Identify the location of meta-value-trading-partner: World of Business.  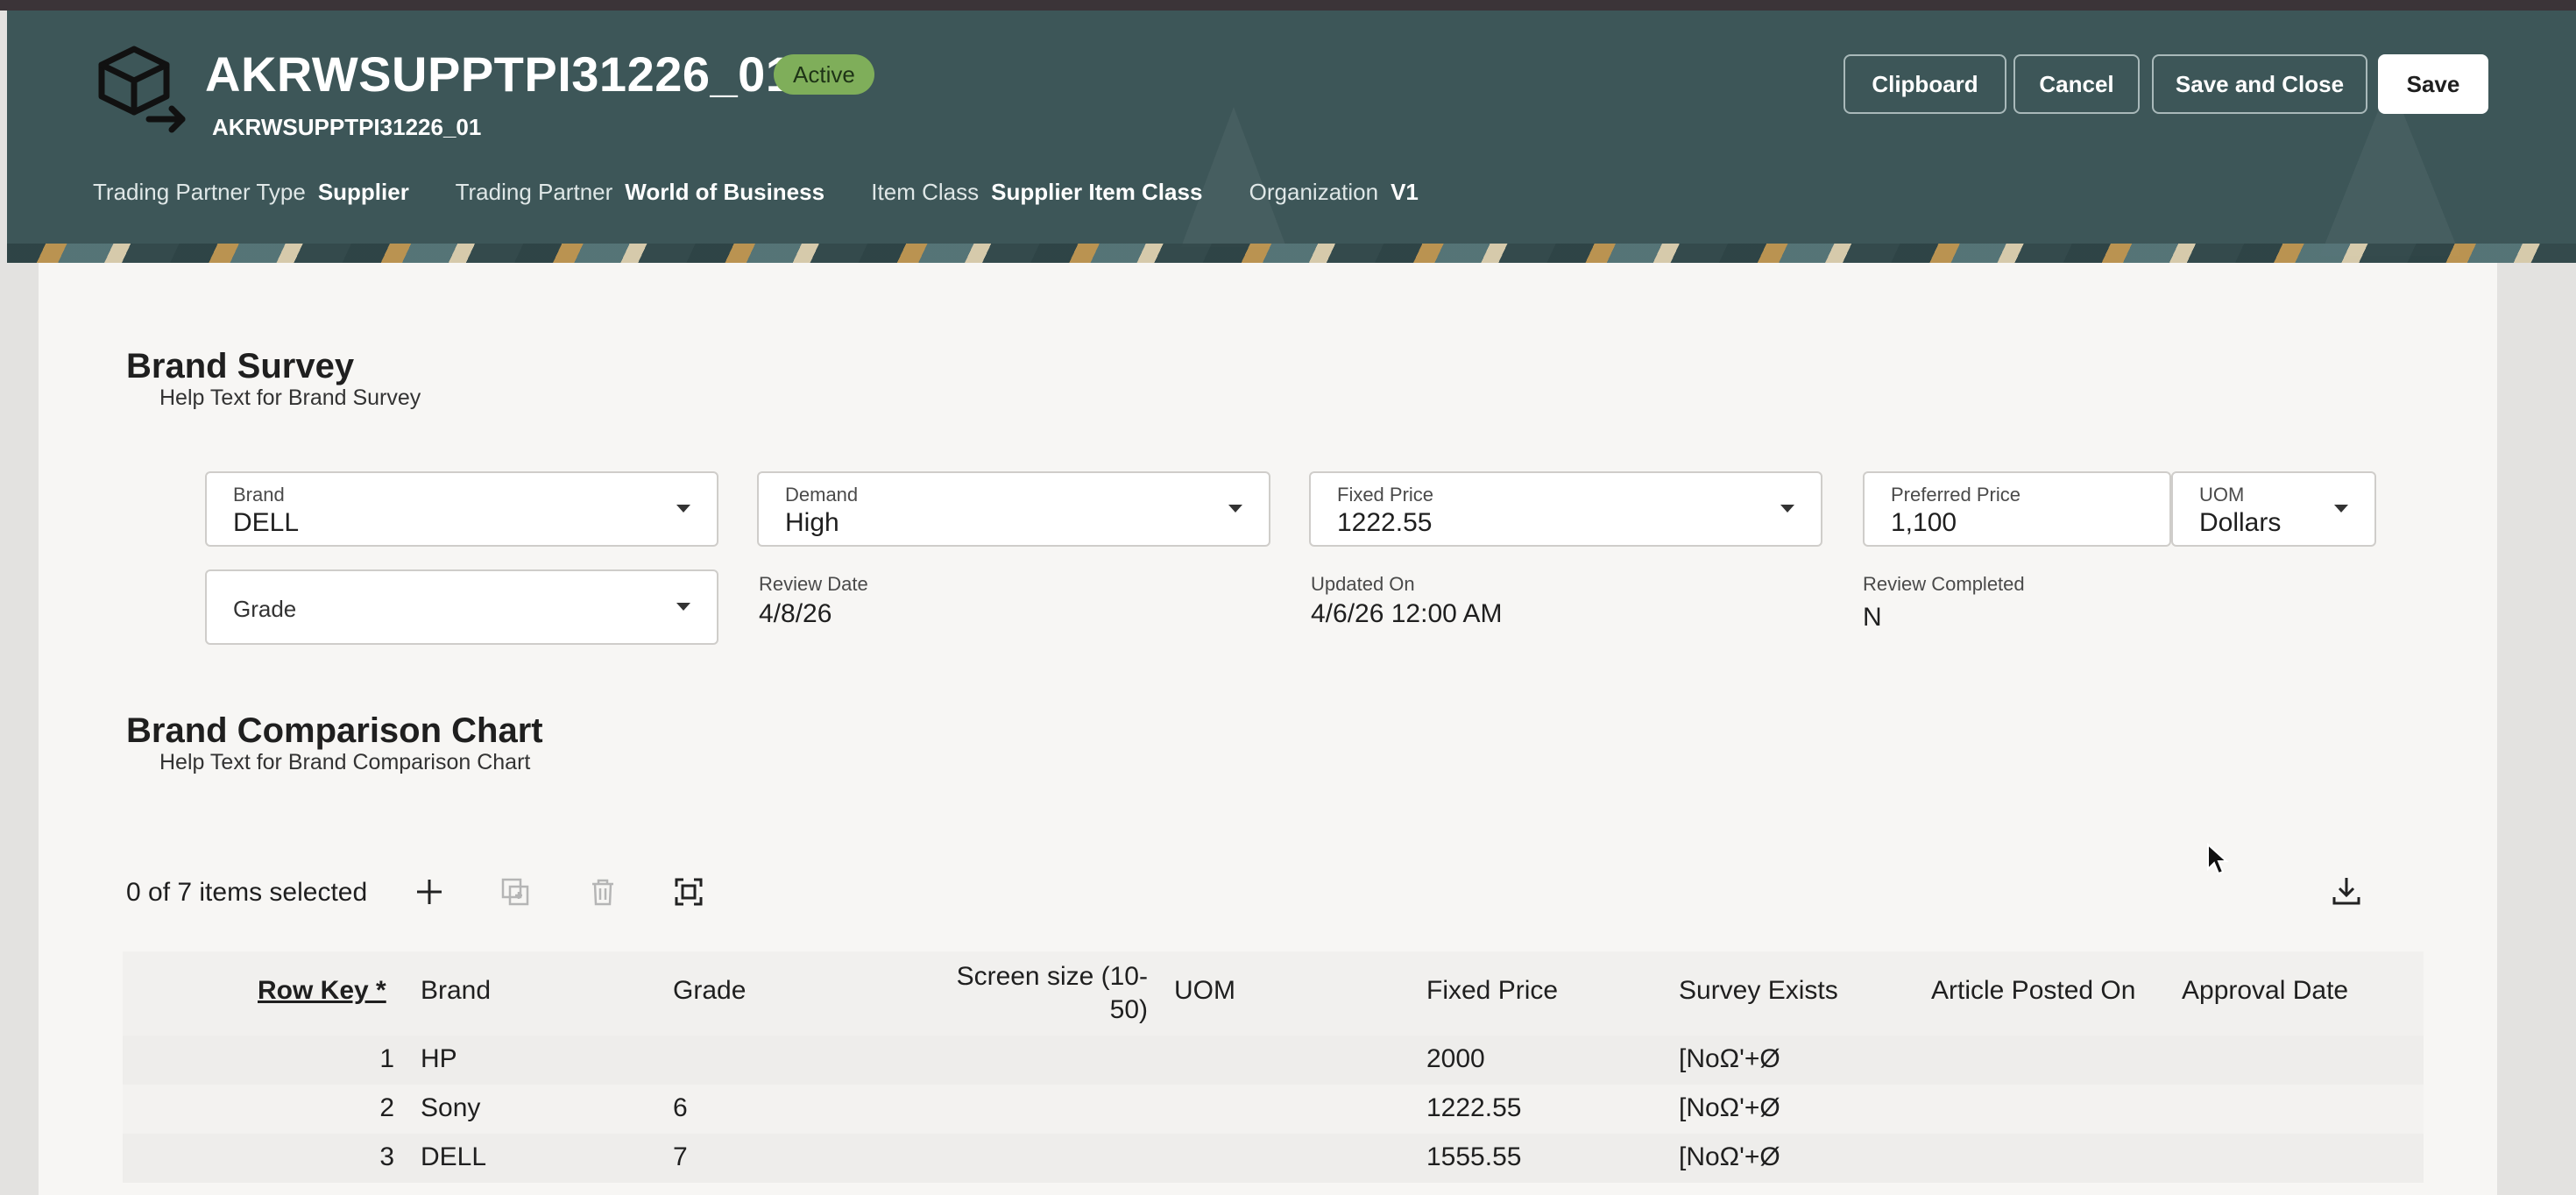
(725, 192).